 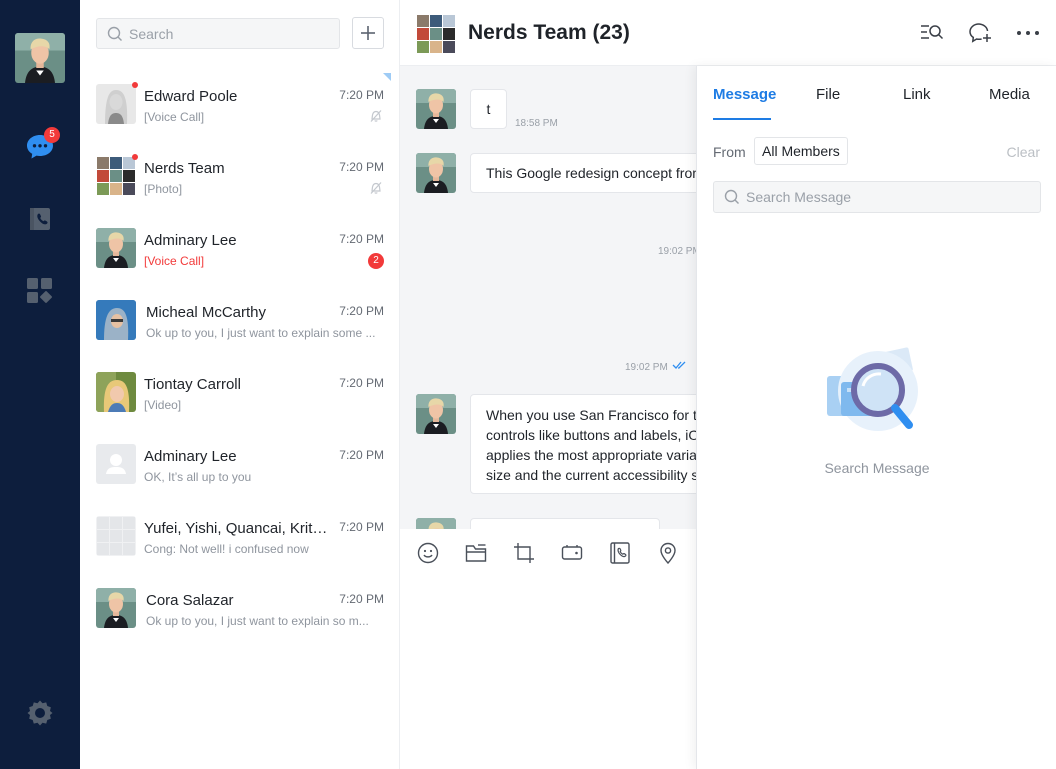 I want to click on search-list-icon, so click(x=932, y=32).